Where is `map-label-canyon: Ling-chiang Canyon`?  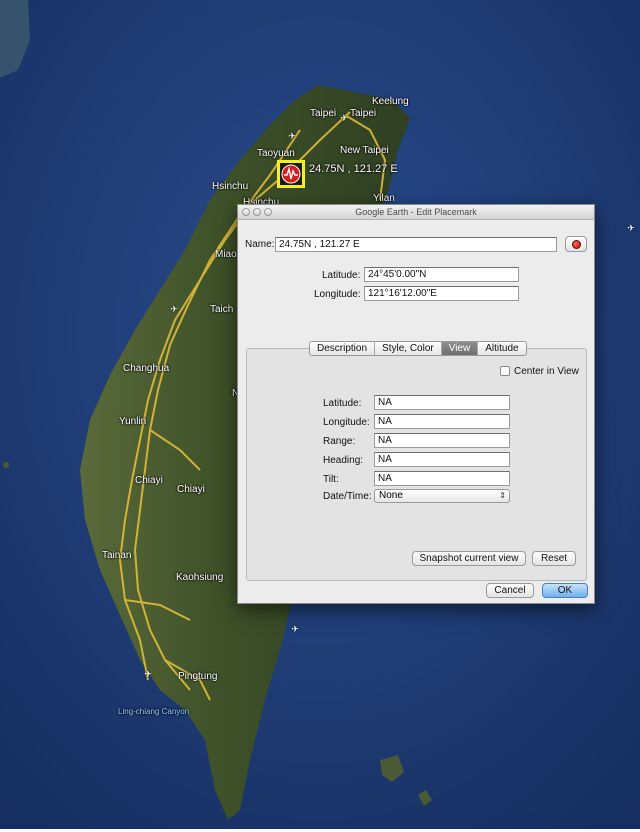
map-label-canyon: Ling-chiang Canyon is located at coordinates (154, 711).